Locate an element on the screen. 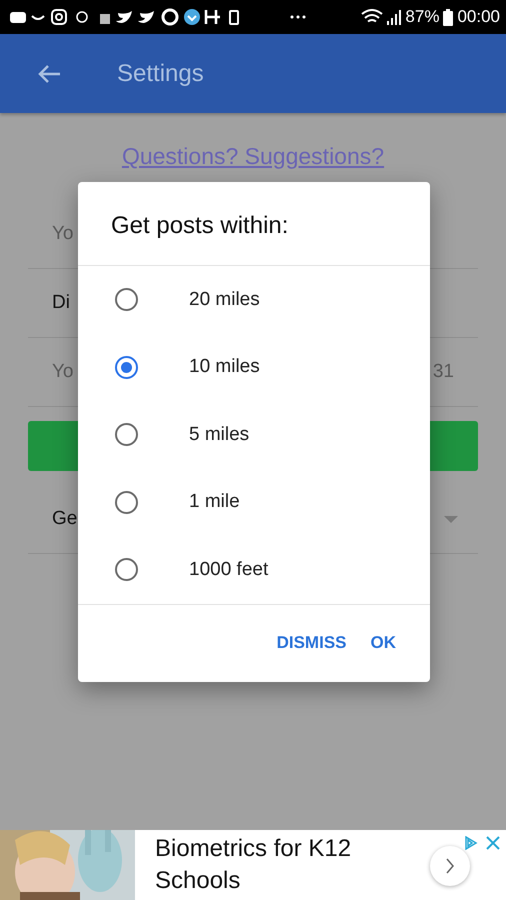  setting-label: Di is located at coordinates (61, 303).